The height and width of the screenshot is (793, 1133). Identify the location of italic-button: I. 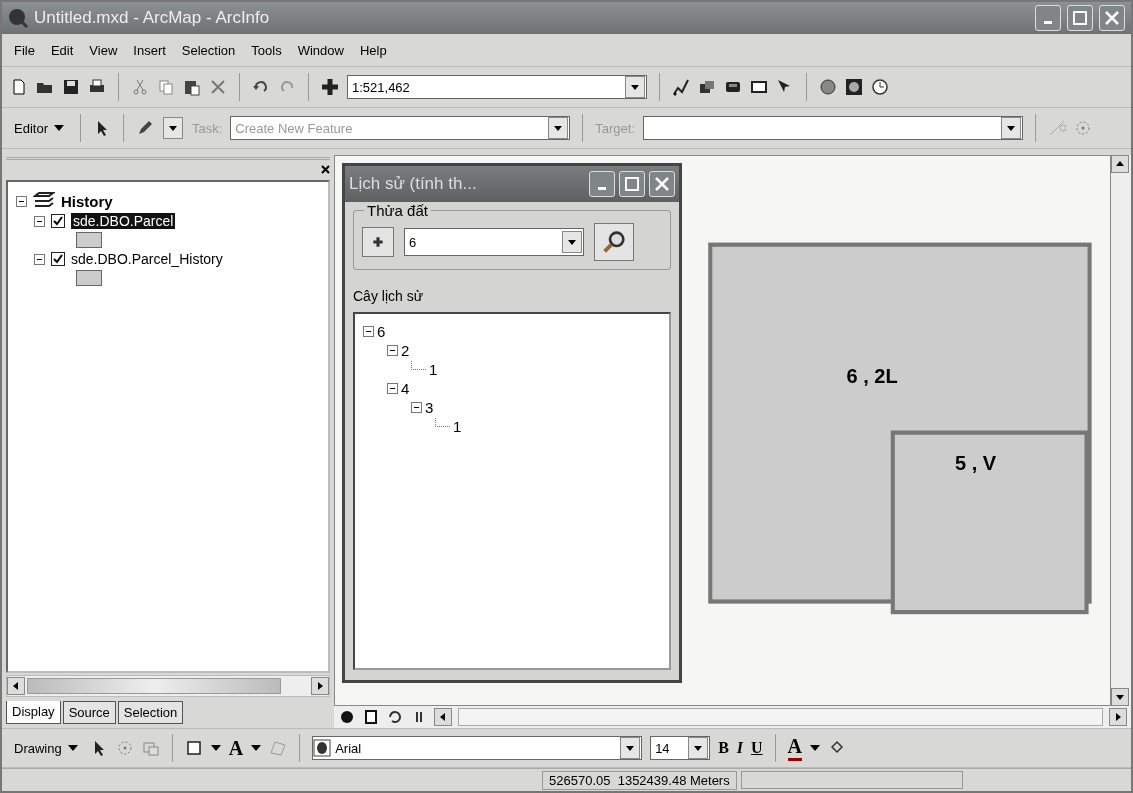
(740, 748).